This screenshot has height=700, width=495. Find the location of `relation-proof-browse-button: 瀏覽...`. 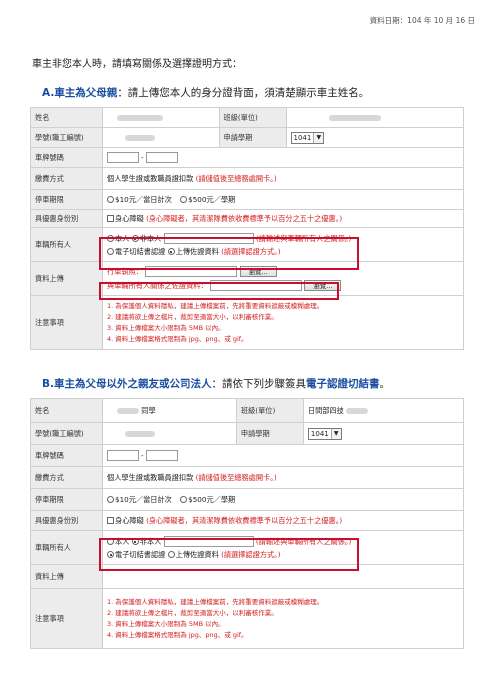

relation-proof-browse-button: 瀏覽... is located at coordinates (323, 285).